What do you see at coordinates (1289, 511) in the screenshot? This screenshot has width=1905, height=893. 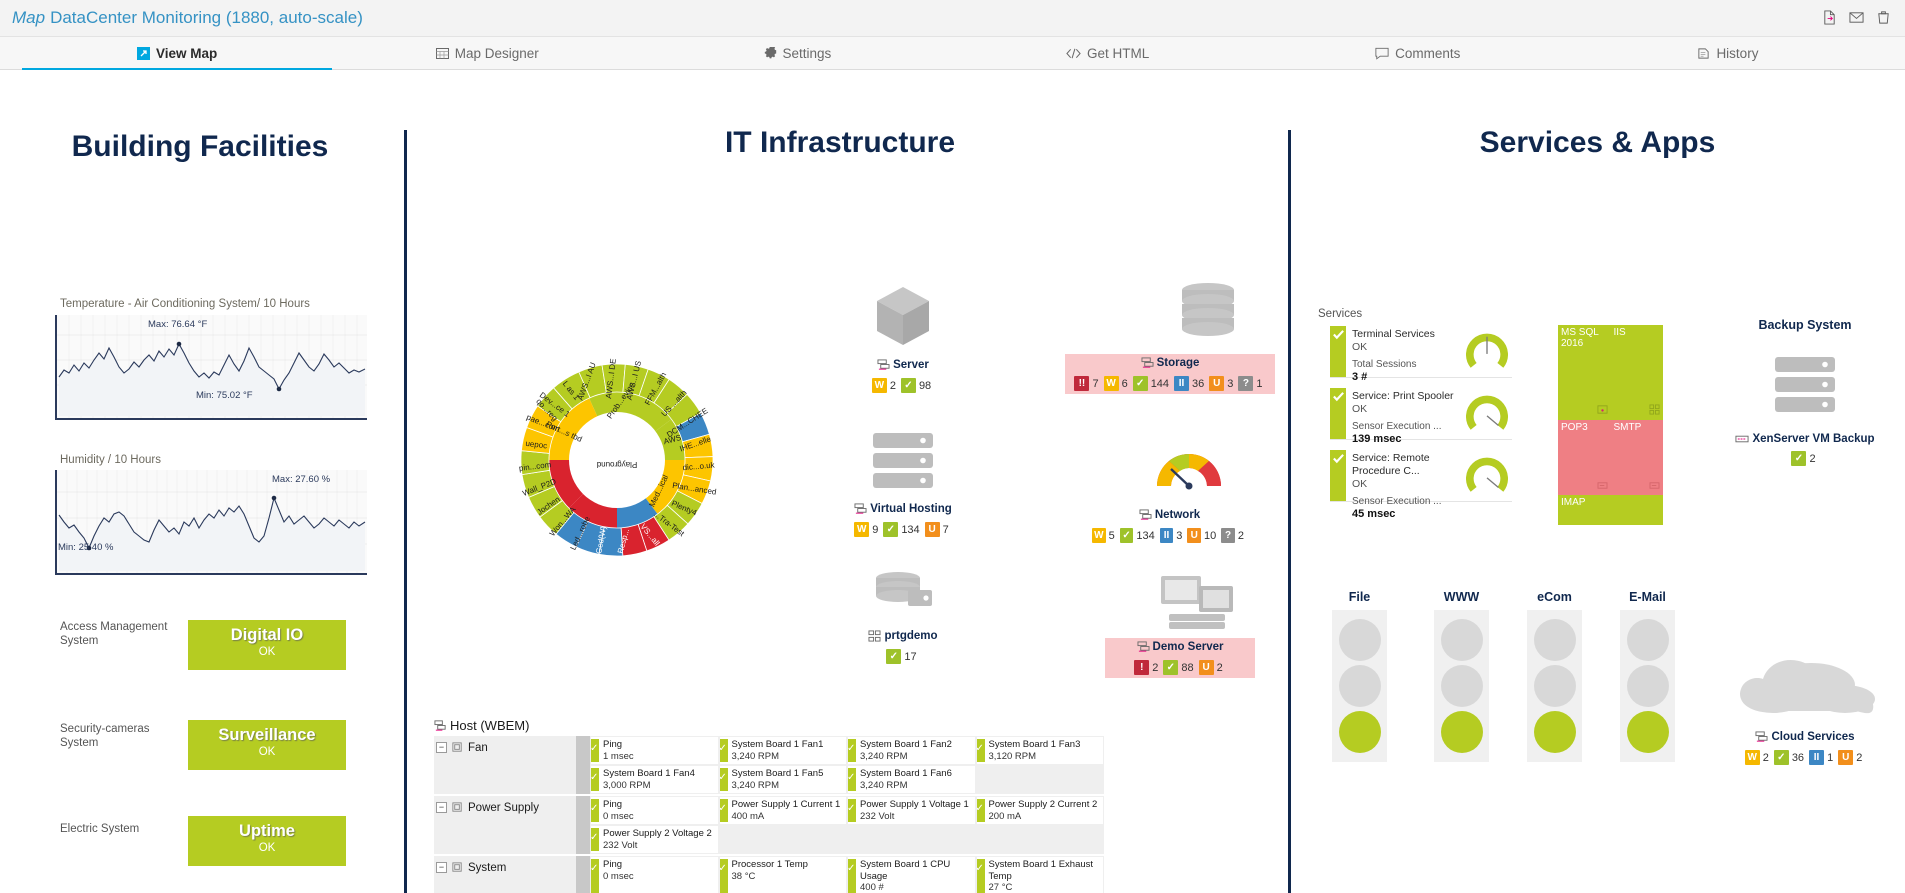 I see `divider-right` at bounding box center [1289, 511].